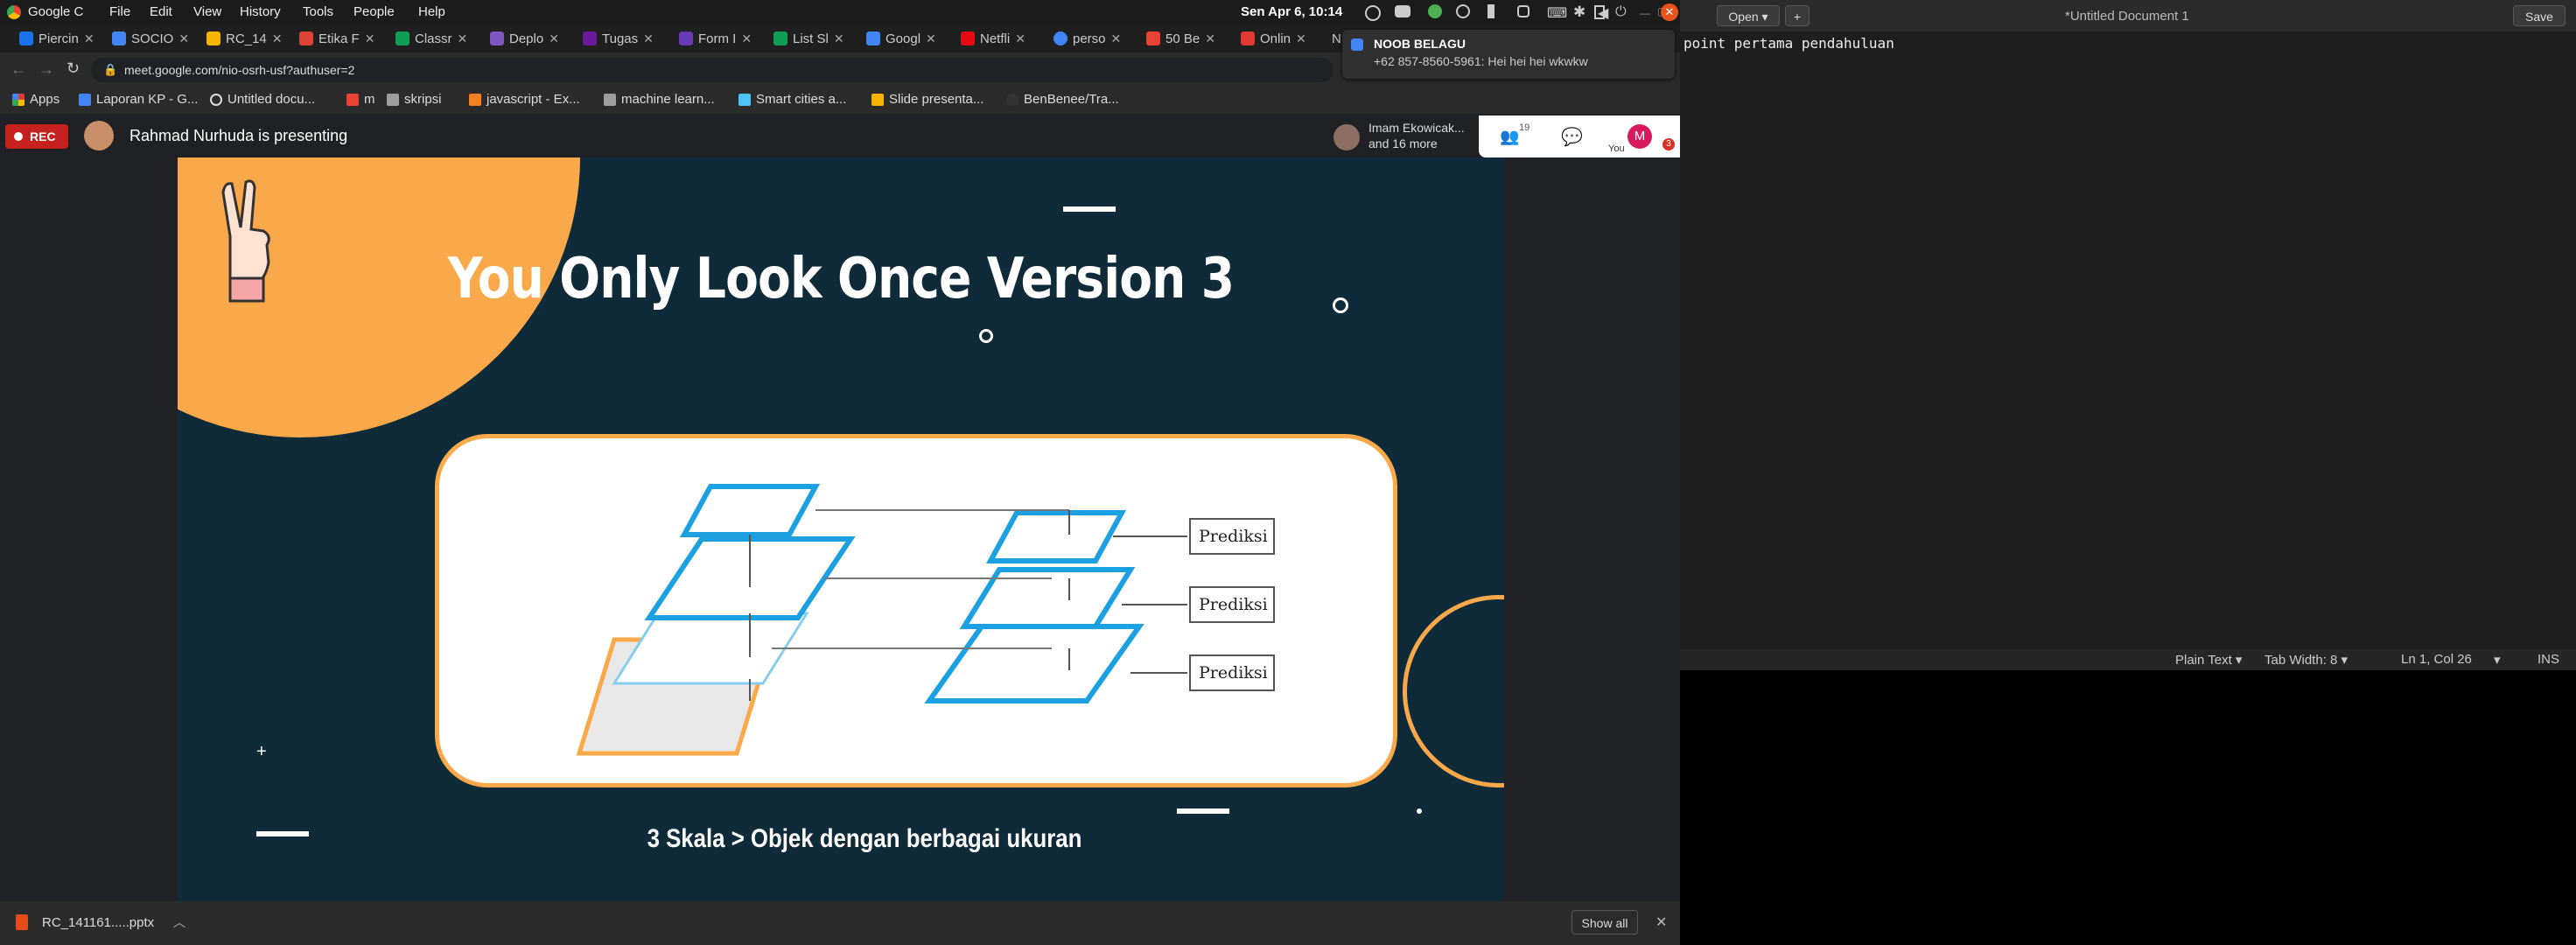 This screenshot has height=945, width=2576. I want to click on tab: Classr ✕, so click(431, 38).